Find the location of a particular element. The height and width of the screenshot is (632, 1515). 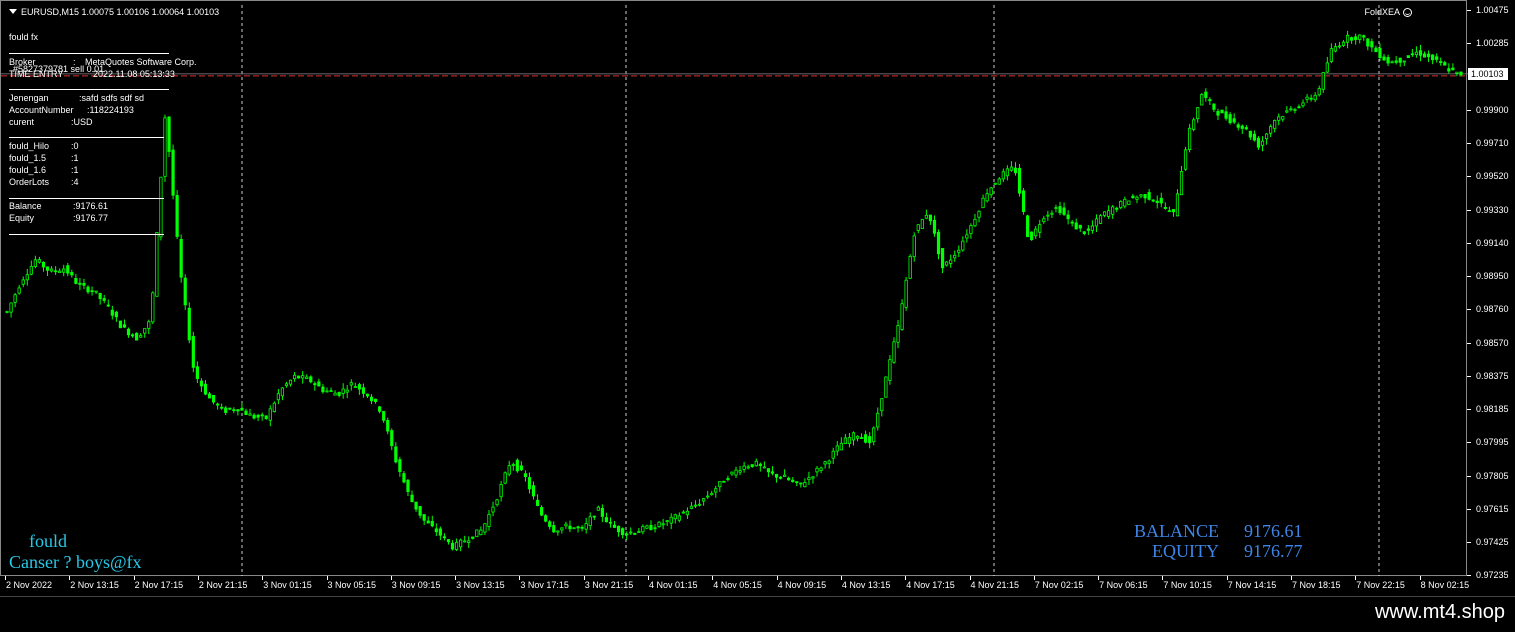

account-name-value: :safd sdfs sdf sd is located at coordinates (112, 98).